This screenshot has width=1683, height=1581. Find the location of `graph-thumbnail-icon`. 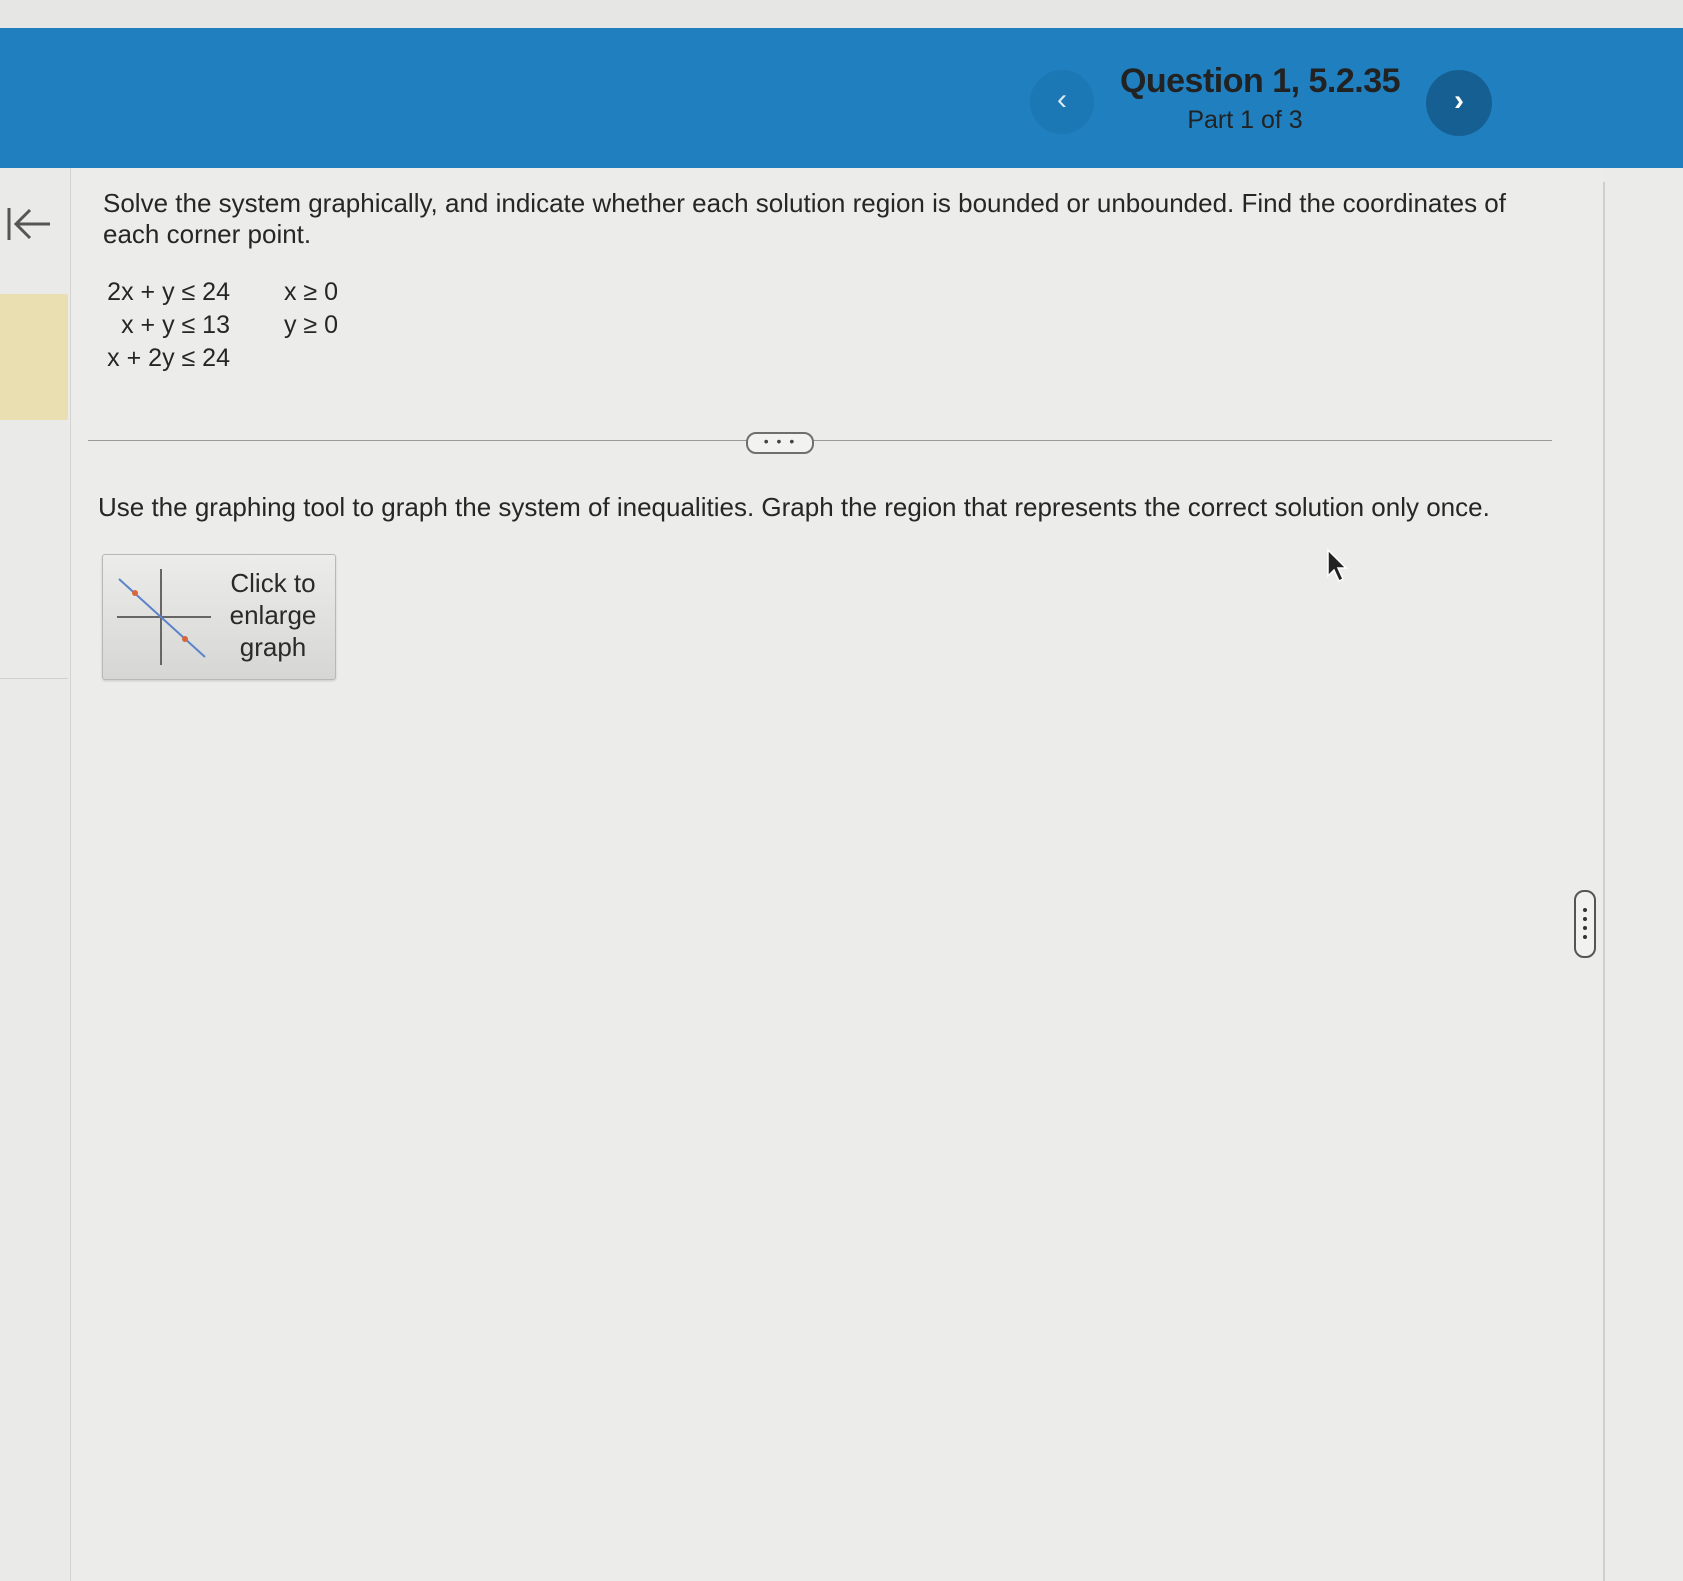

graph-thumbnail-icon is located at coordinates (164, 617).